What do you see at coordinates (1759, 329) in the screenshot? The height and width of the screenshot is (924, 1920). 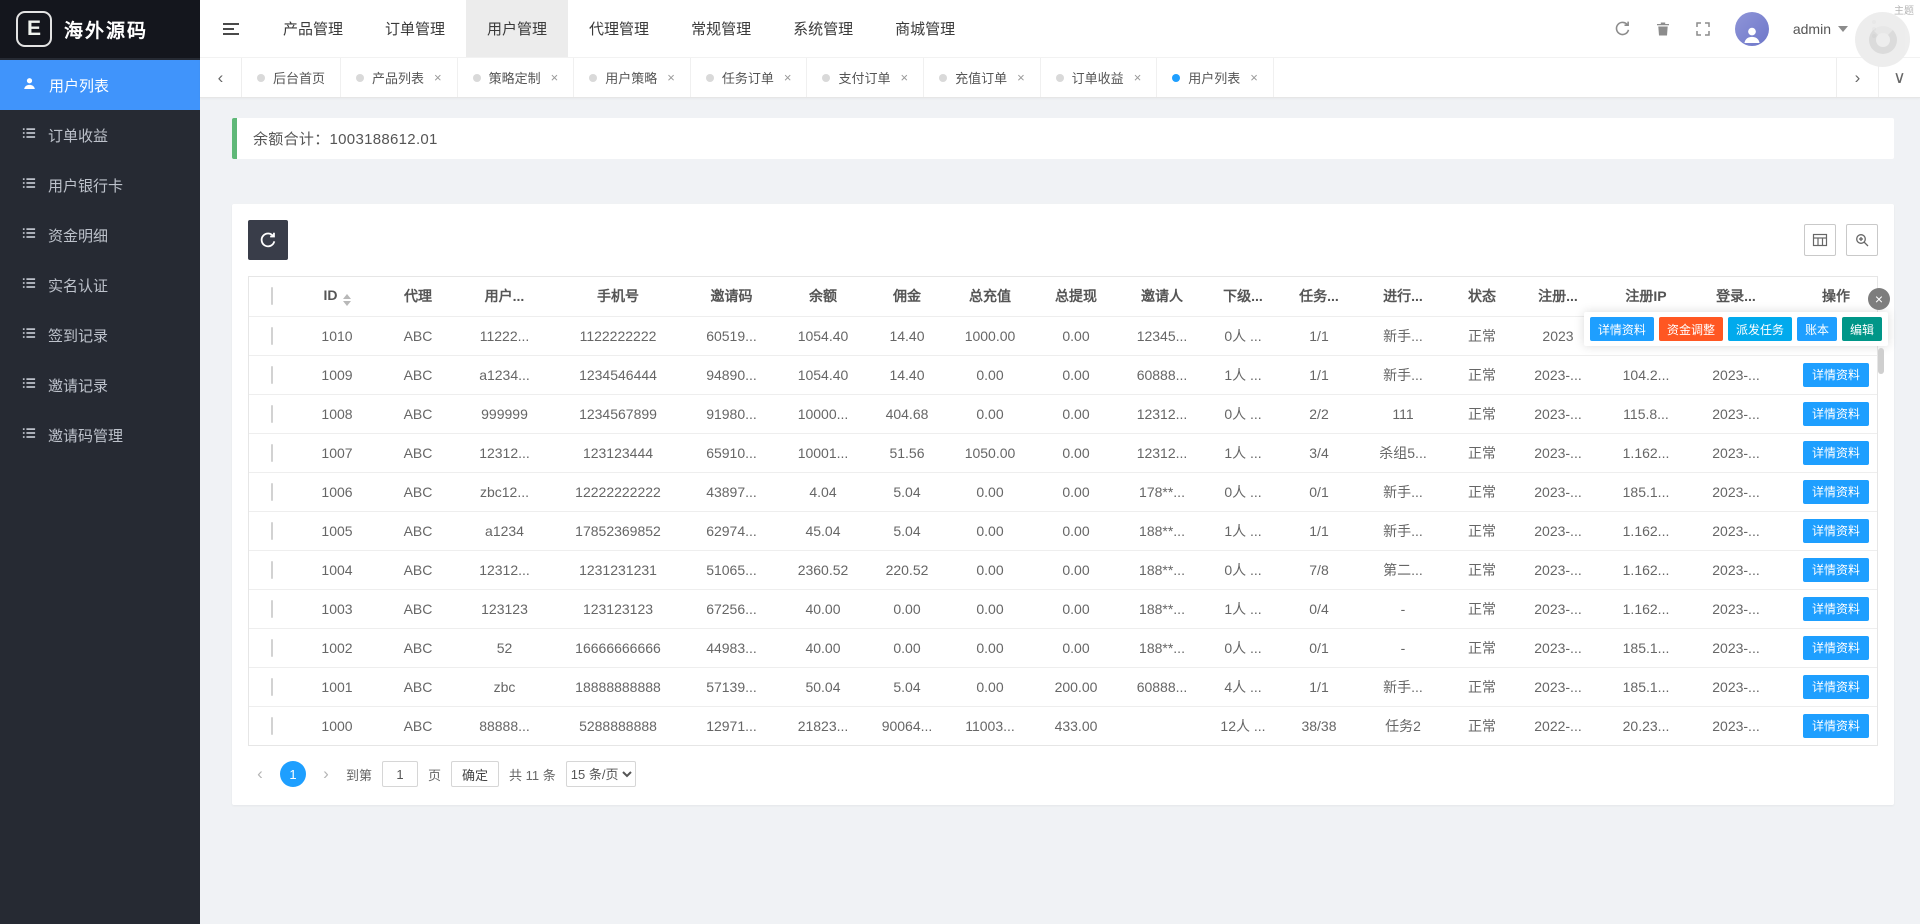 I see `popup-action-button-3: 派发任务` at bounding box center [1759, 329].